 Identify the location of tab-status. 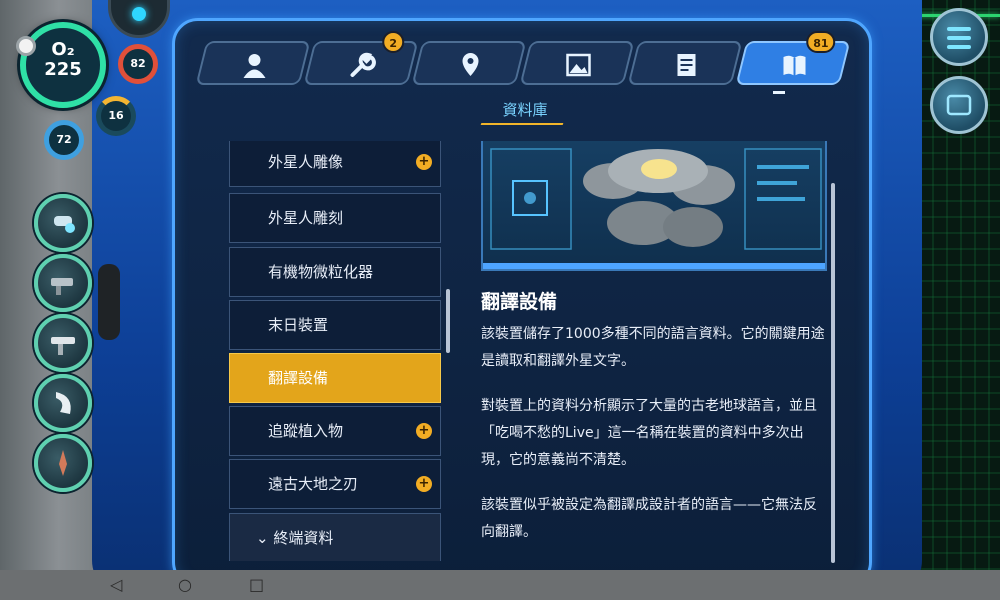
(253, 63).